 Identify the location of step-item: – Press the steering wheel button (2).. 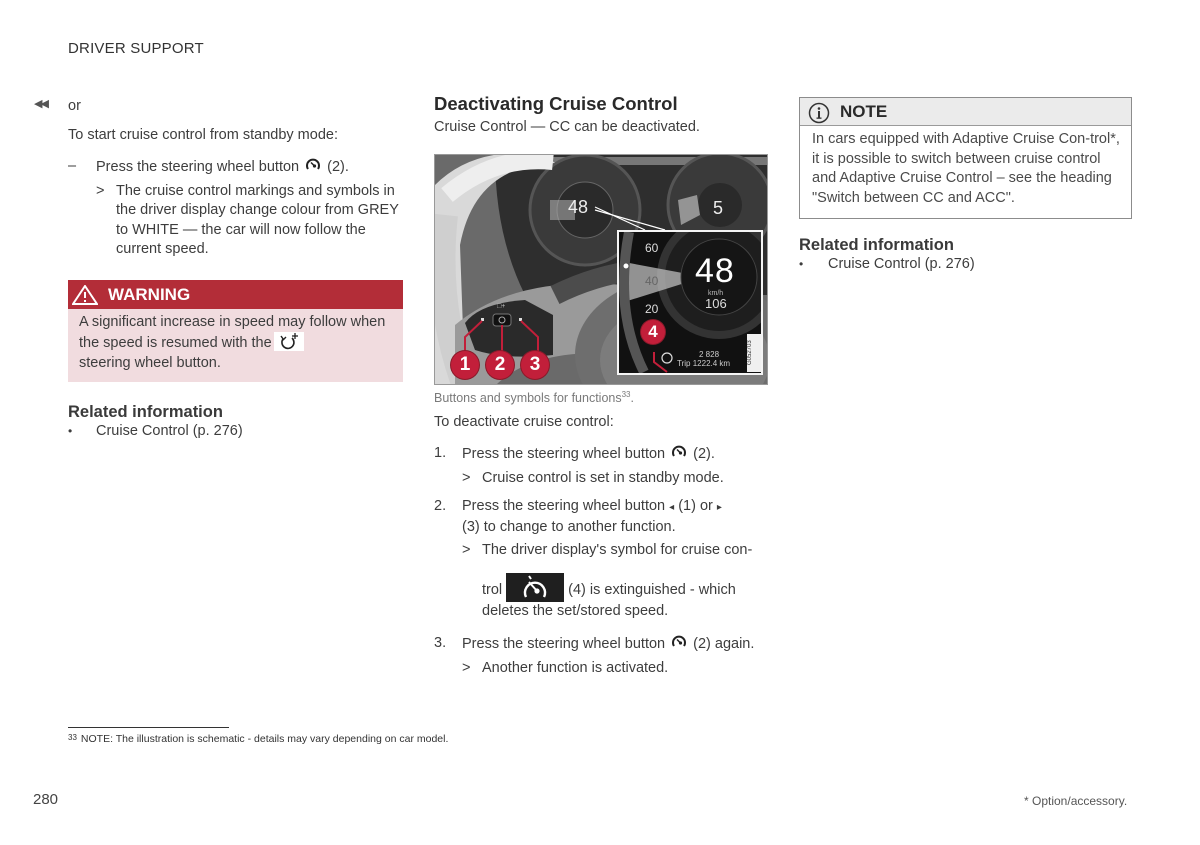
(235, 167).